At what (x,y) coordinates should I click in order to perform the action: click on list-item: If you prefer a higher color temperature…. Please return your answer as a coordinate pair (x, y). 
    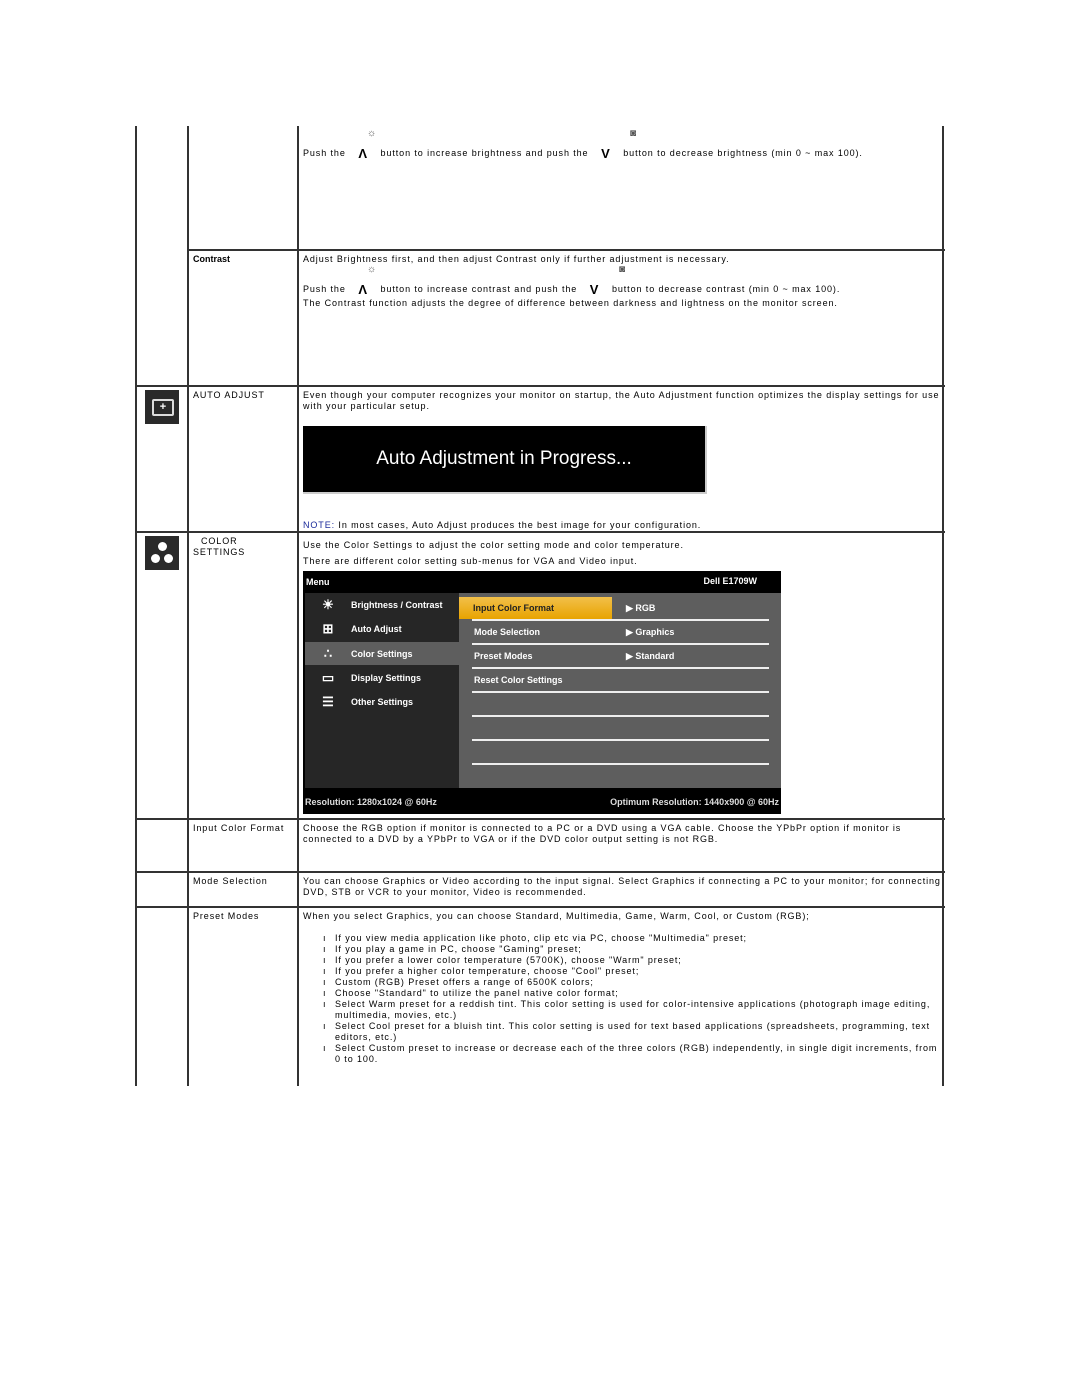
    Looking at the image, I should click on (623, 971).